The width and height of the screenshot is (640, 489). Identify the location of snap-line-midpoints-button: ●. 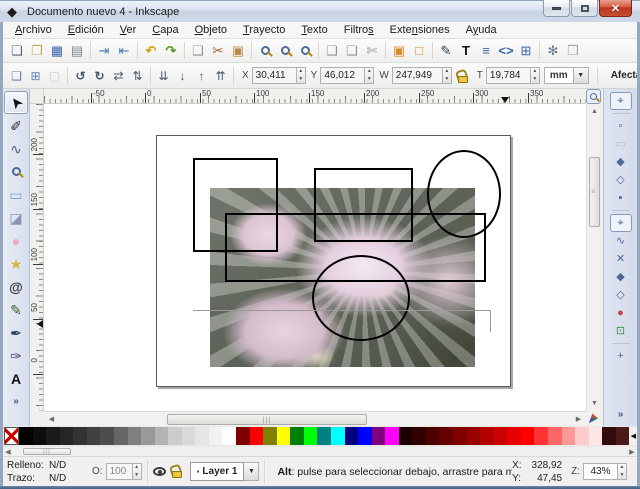
(621, 313).